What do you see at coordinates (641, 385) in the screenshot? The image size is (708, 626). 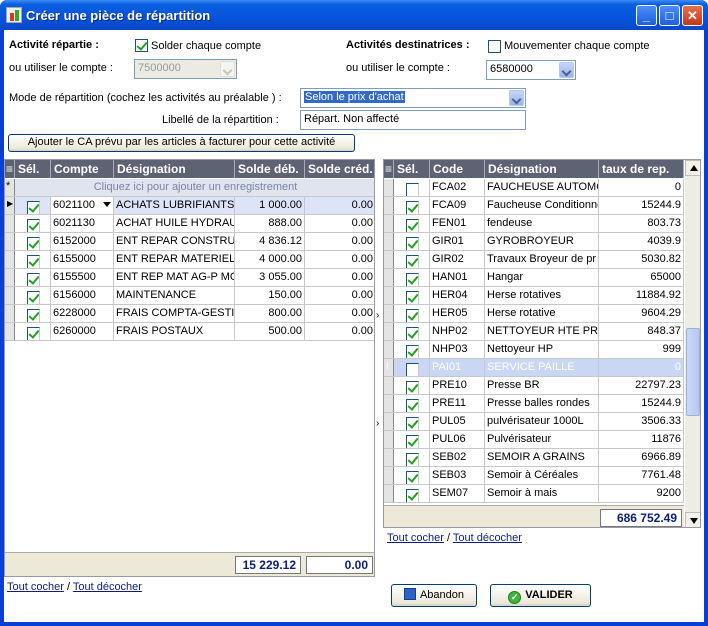 I see `cell-taux: 22797.23` at bounding box center [641, 385].